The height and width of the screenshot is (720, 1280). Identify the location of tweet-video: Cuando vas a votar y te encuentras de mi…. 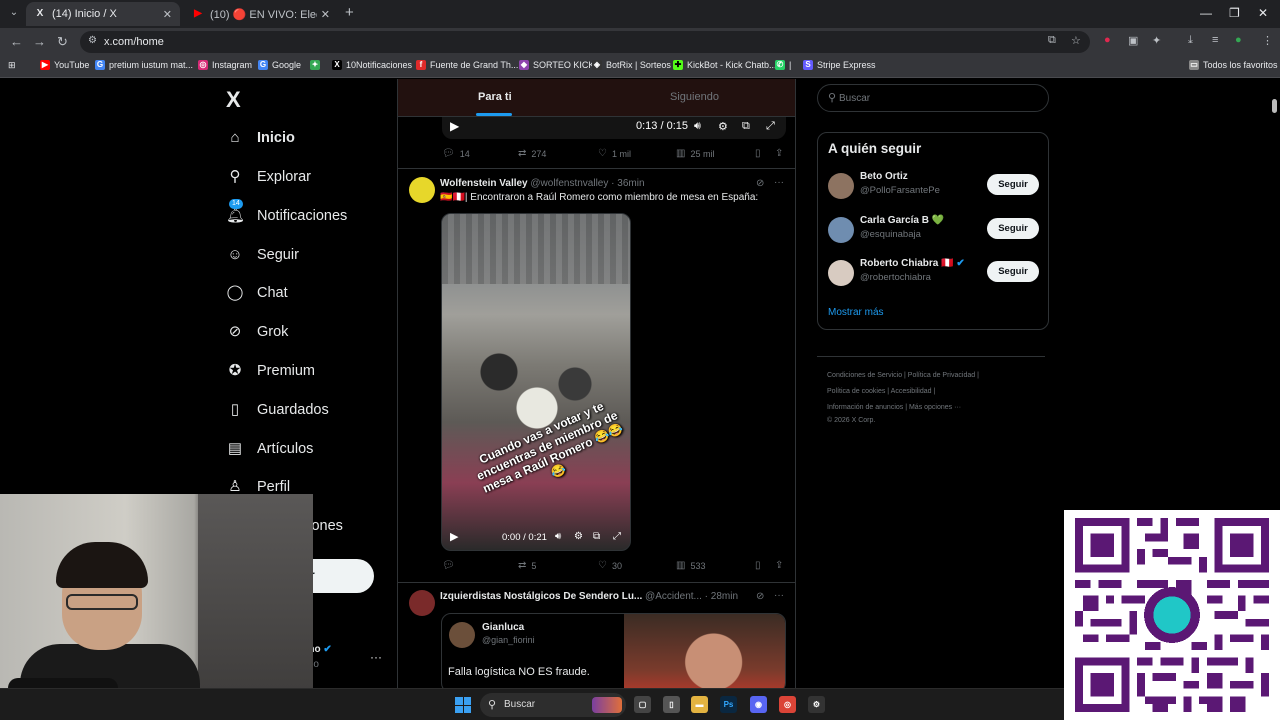
(536, 382).